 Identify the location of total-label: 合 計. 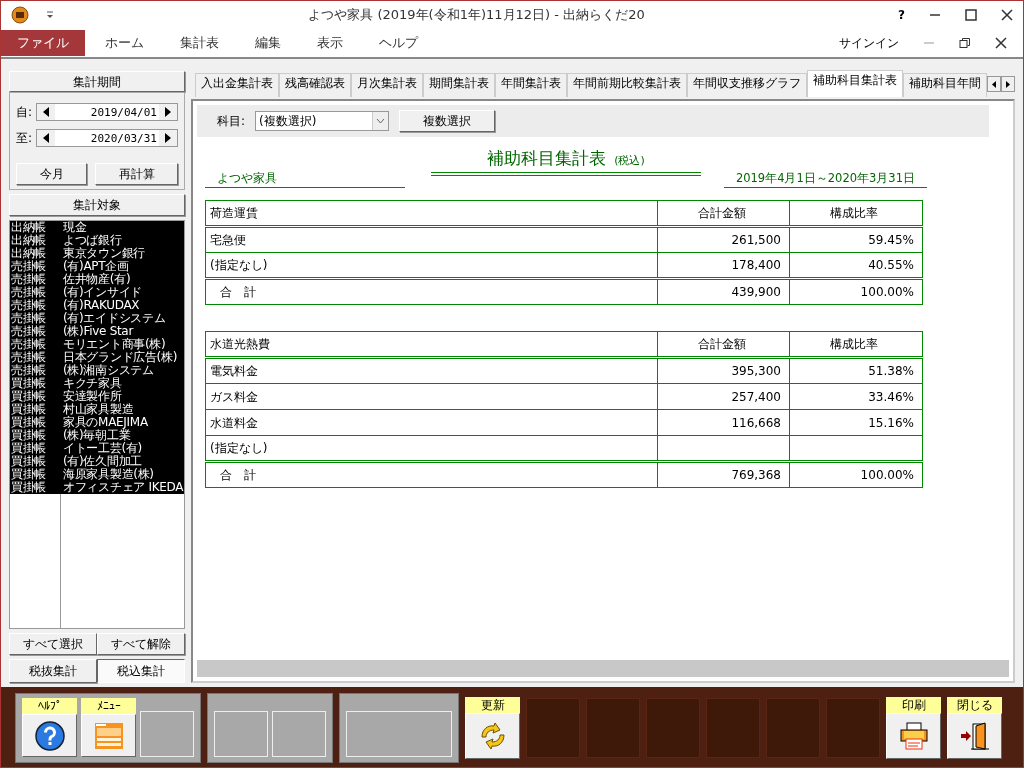
(431, 474).